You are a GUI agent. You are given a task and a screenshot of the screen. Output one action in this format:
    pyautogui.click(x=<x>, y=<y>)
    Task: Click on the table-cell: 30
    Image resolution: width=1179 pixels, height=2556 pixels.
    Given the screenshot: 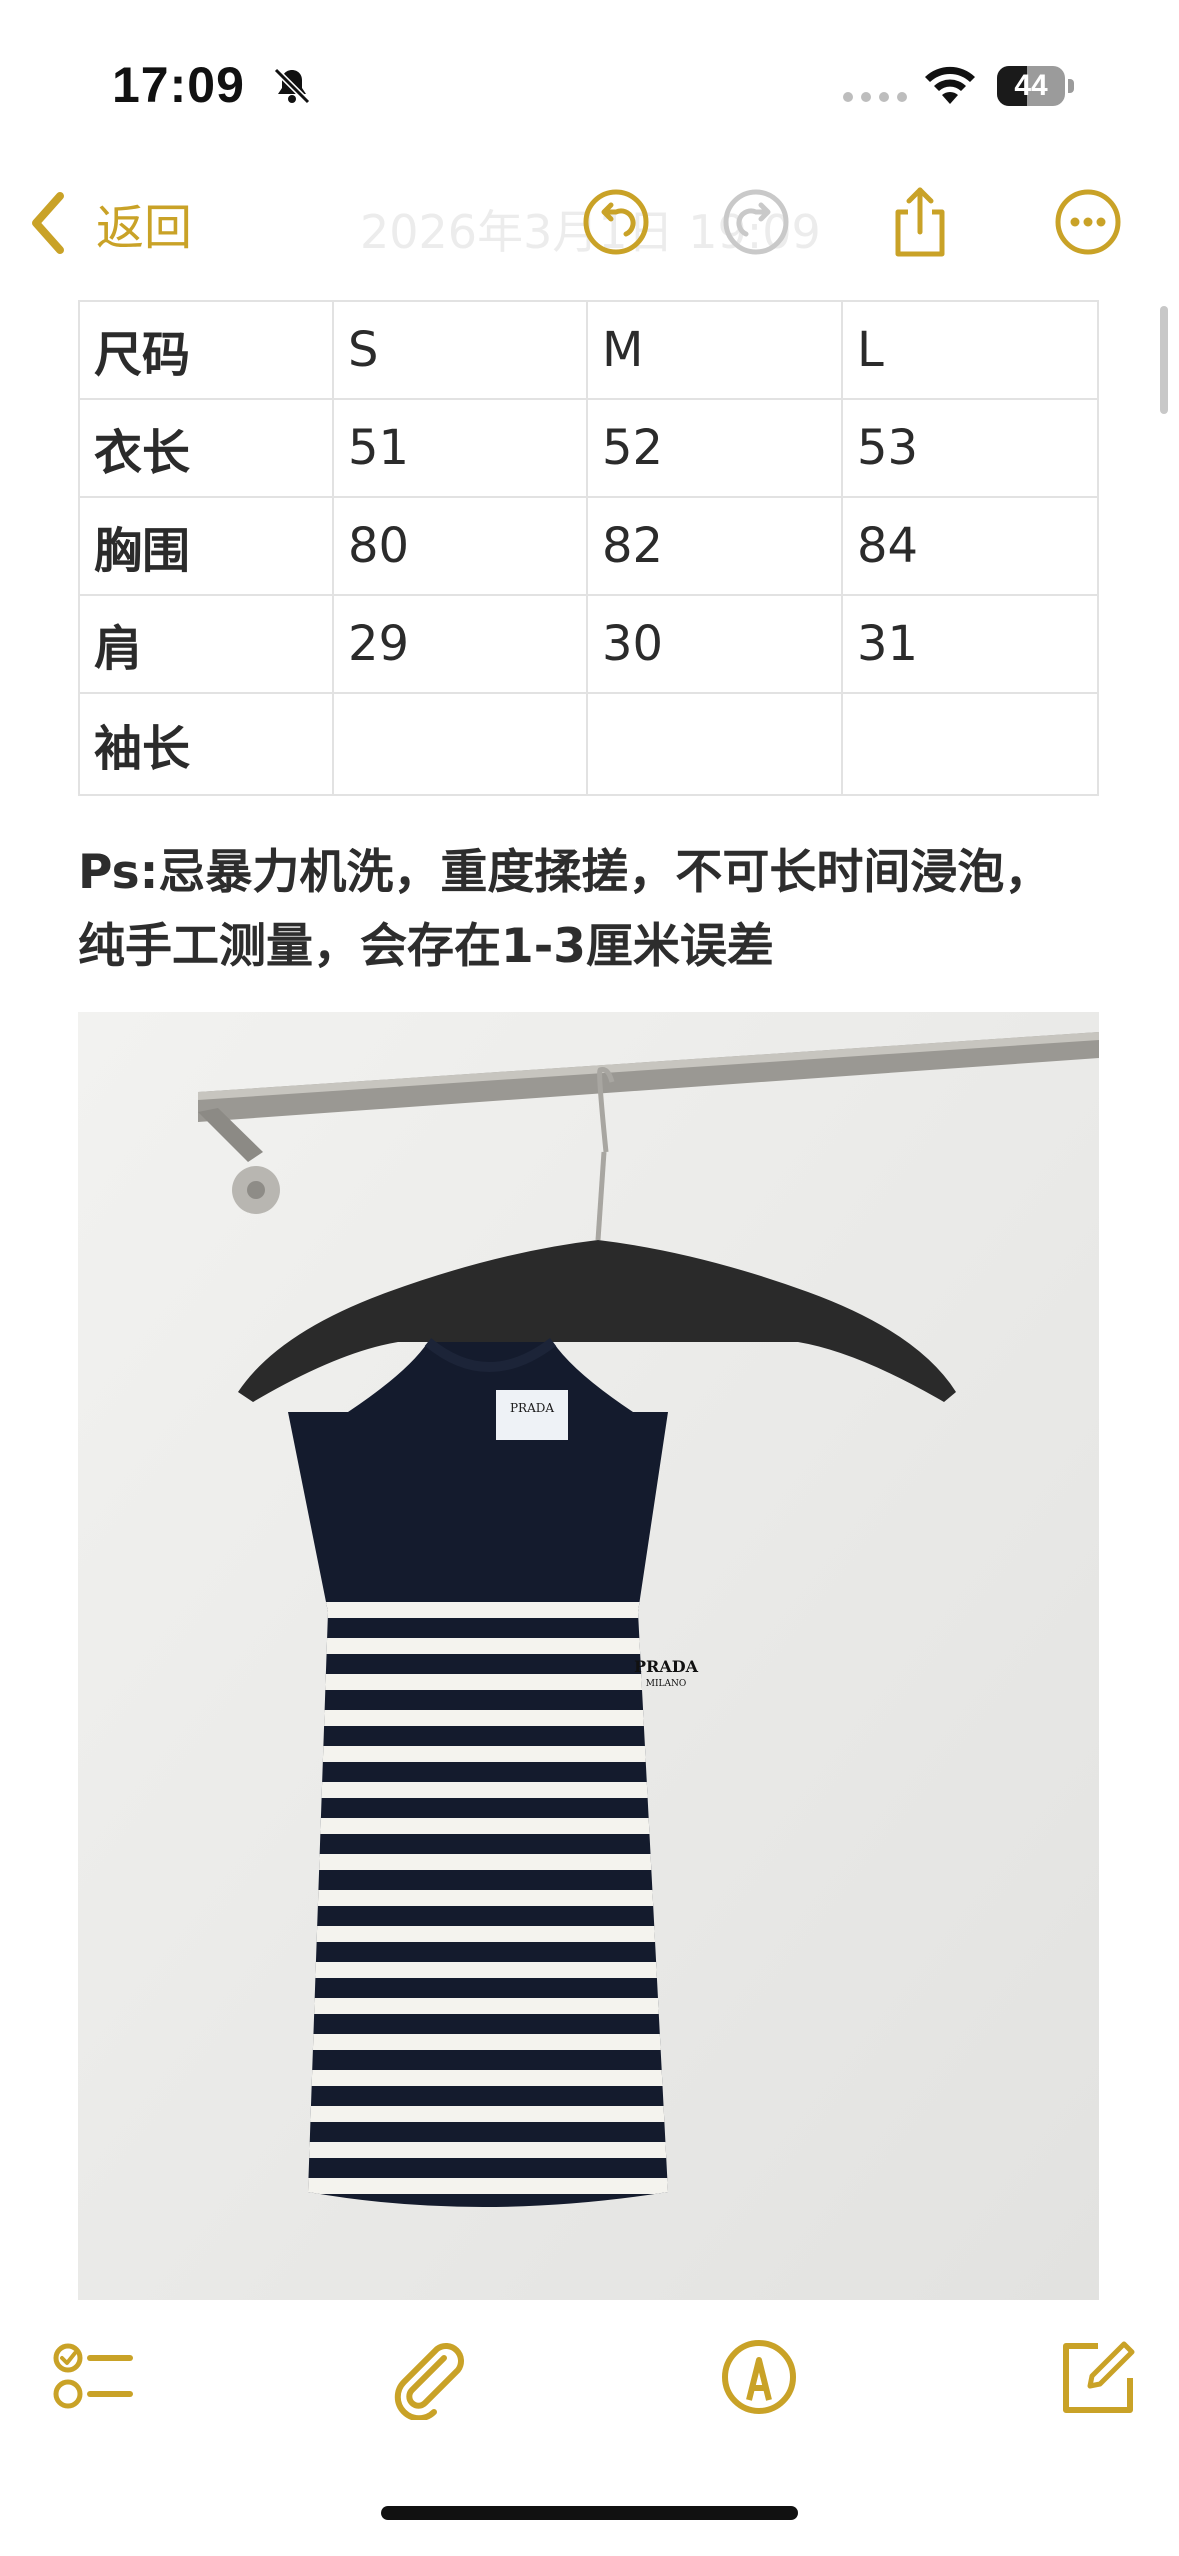 What is the action you would take?
    pyautogui.click(x=714, y=644)
    